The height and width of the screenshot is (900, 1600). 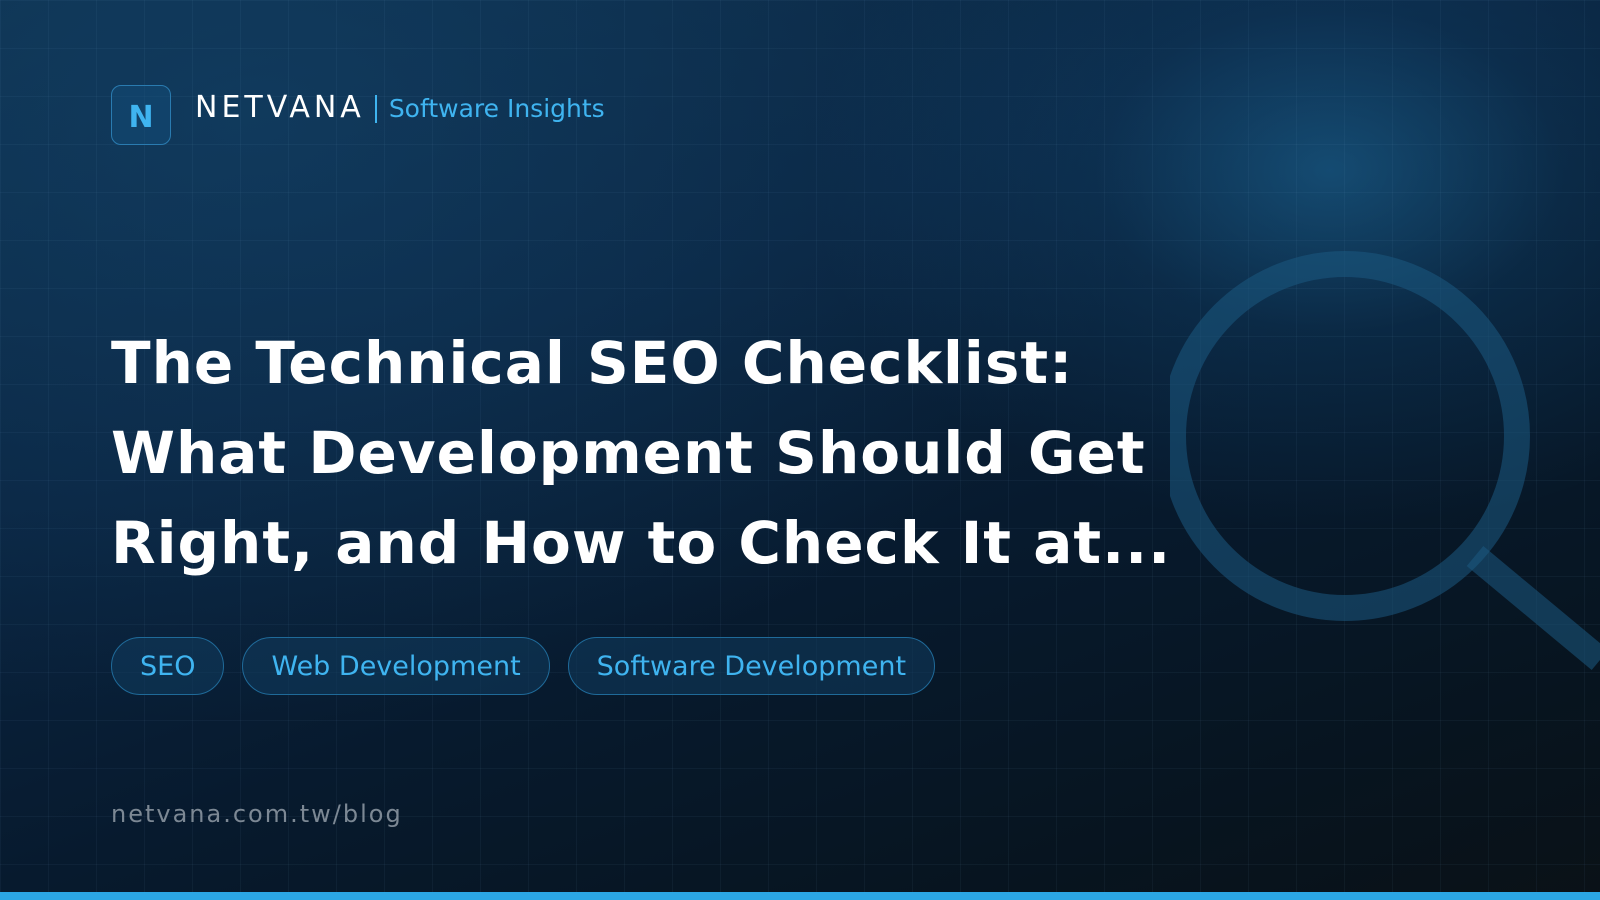 I want to click on brand-divider, so click(x=375, y=109).